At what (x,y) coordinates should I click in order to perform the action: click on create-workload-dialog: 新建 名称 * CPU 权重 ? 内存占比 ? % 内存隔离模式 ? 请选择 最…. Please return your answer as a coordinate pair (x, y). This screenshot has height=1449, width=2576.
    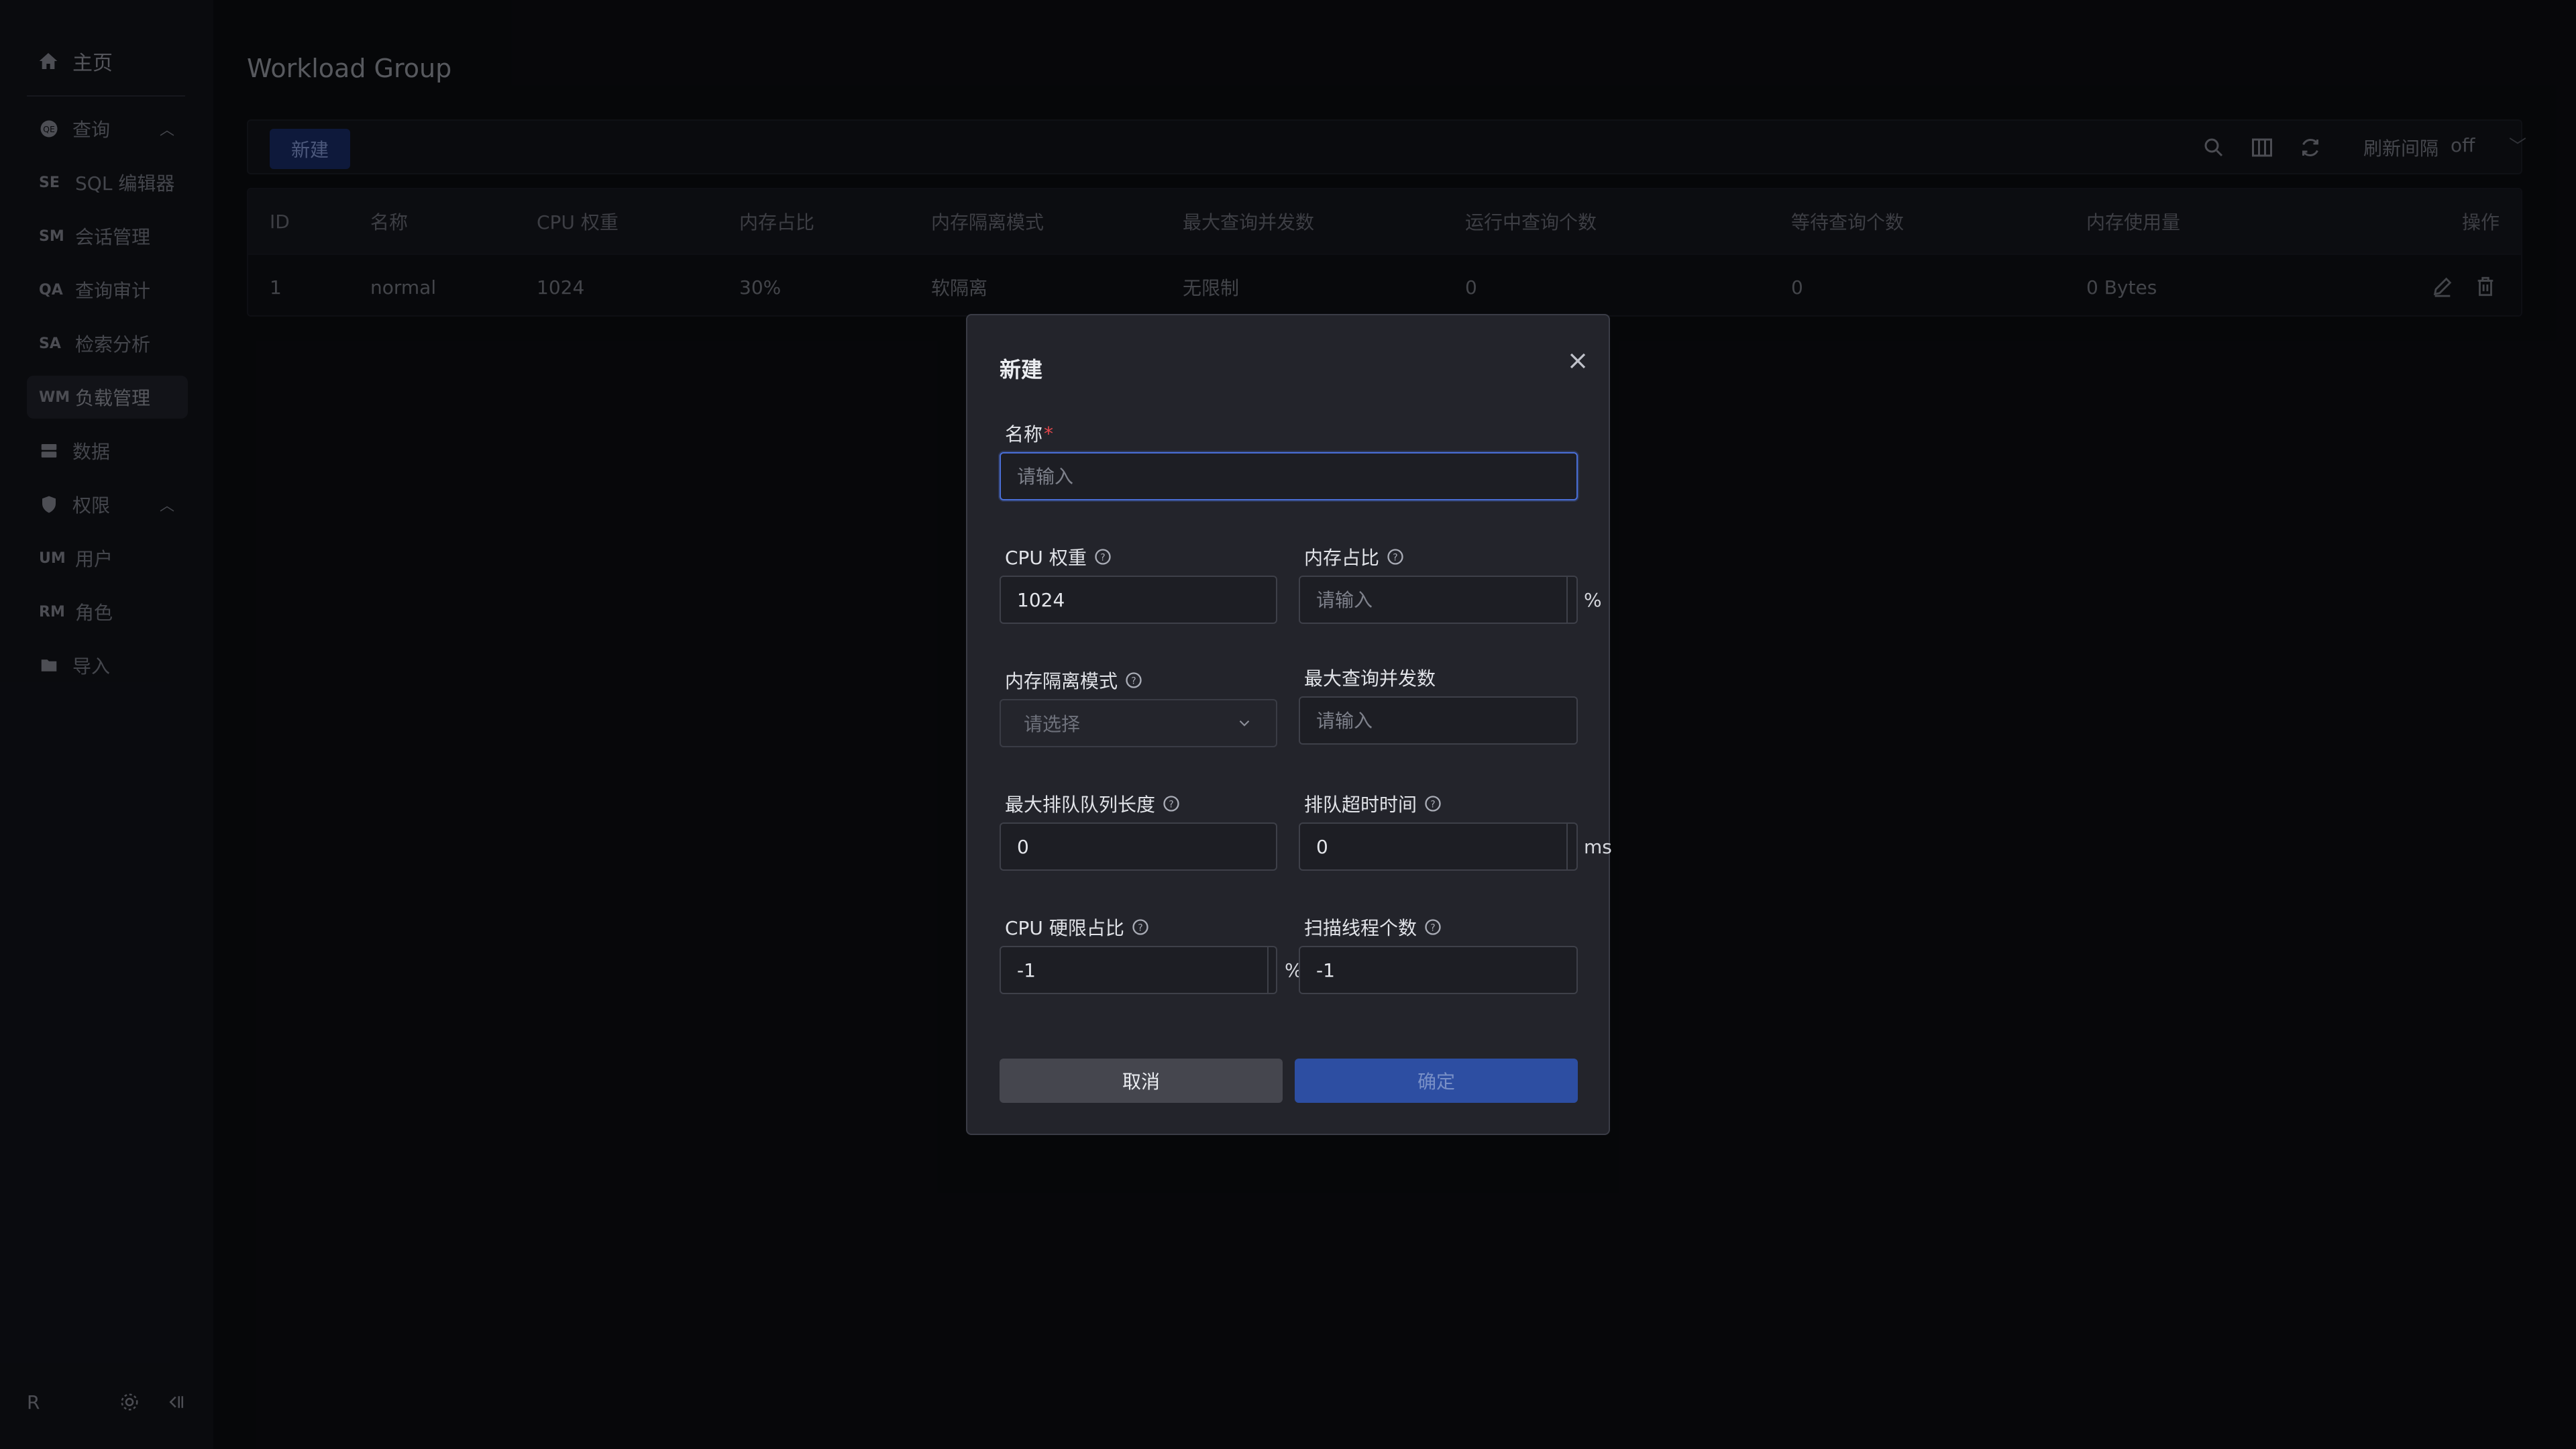
    Looking at the image, I should click on (1289, 724).